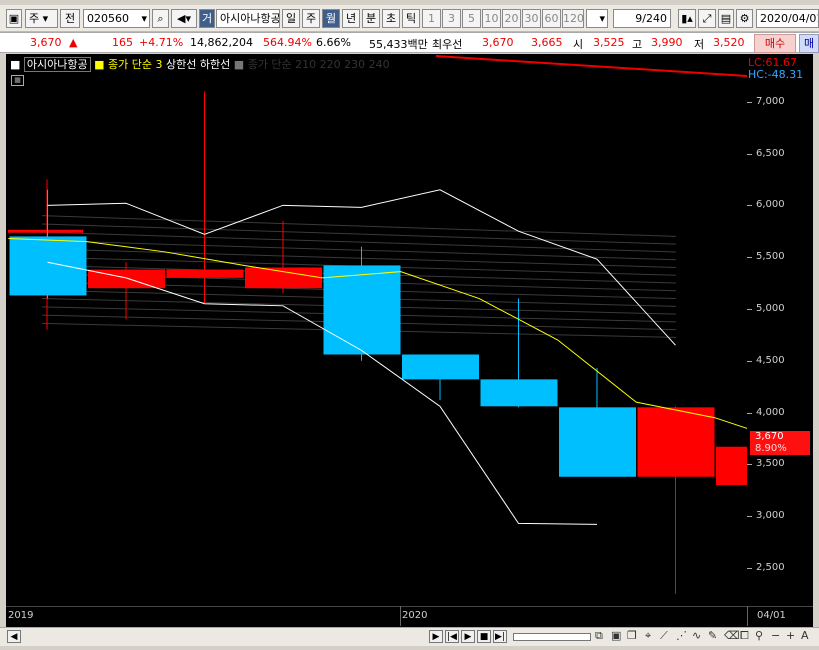 The height and width of the screenshot is (650, 819). Describe the element at coordinates (771, 615) in the screenshot. I see `x-label-date: 04/01` at that location.